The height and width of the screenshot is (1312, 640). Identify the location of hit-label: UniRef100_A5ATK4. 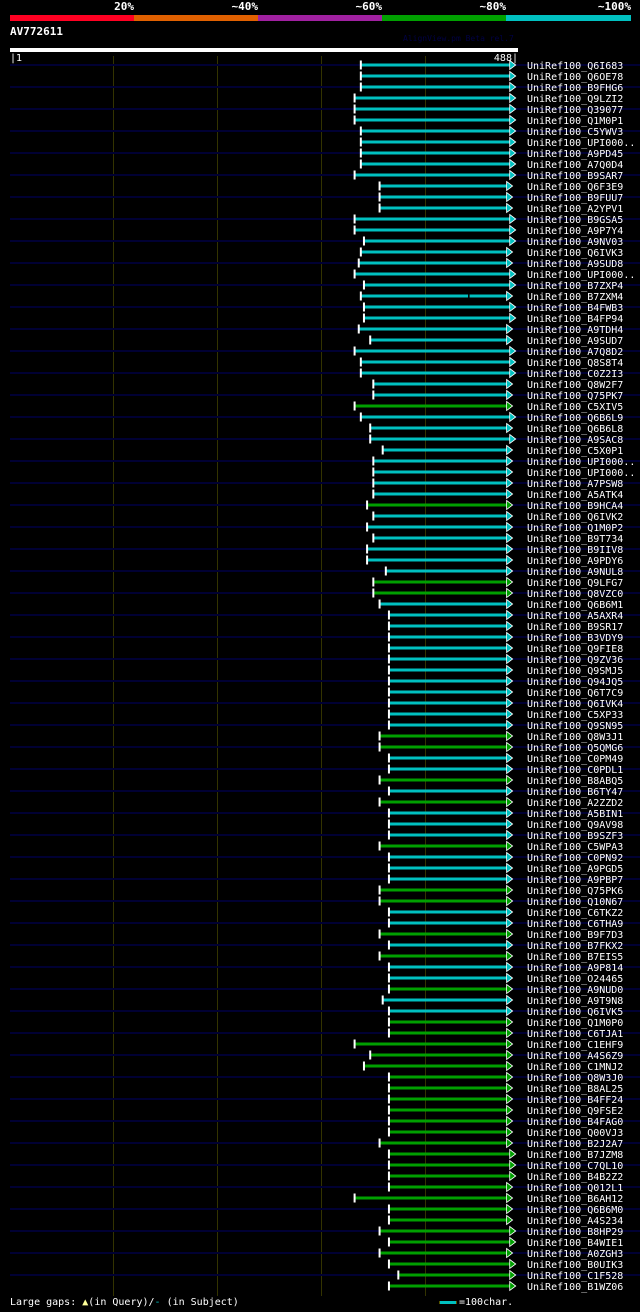
(575, 495).